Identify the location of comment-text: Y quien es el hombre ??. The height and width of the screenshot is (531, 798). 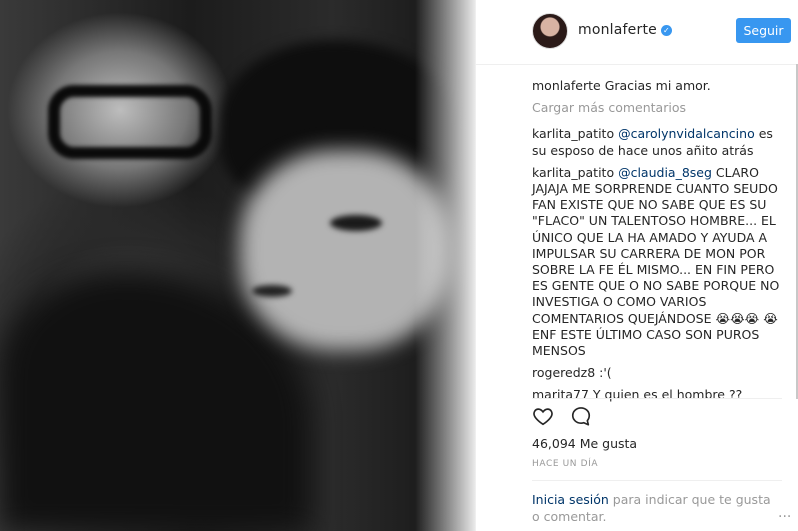
(665, 395).